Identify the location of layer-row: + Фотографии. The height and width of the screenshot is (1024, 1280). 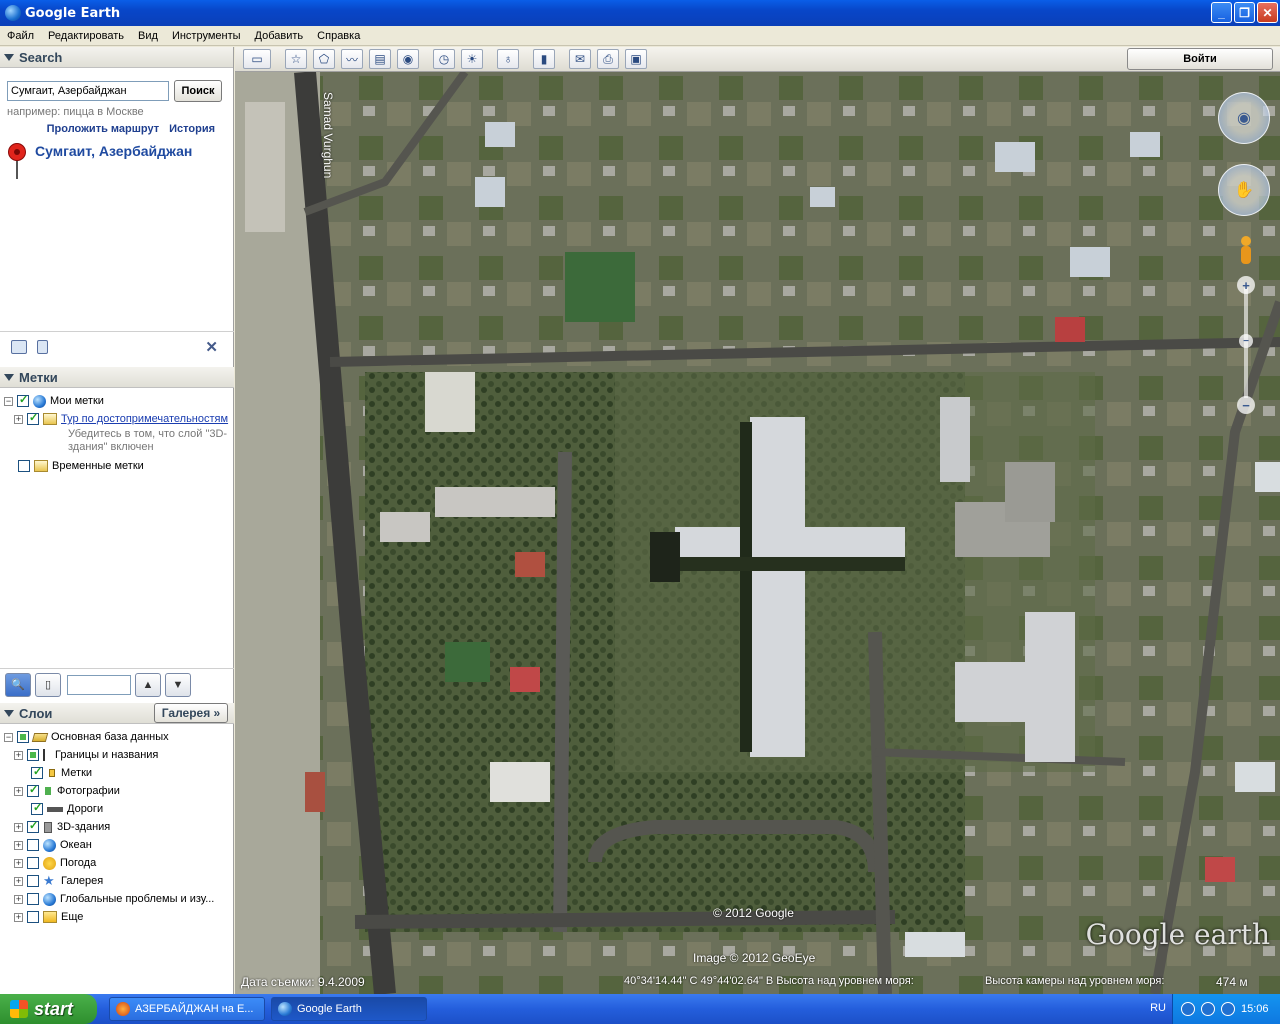
(117, 791).